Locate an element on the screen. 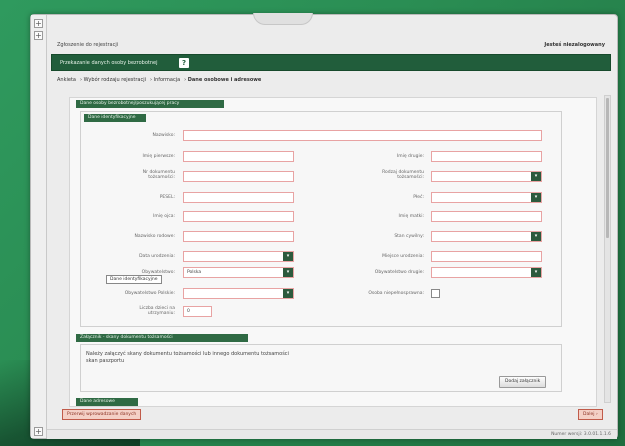 The width and height of the screenshot is (625, 446). vertical-scrollbar is located at coordinates (607, 249).